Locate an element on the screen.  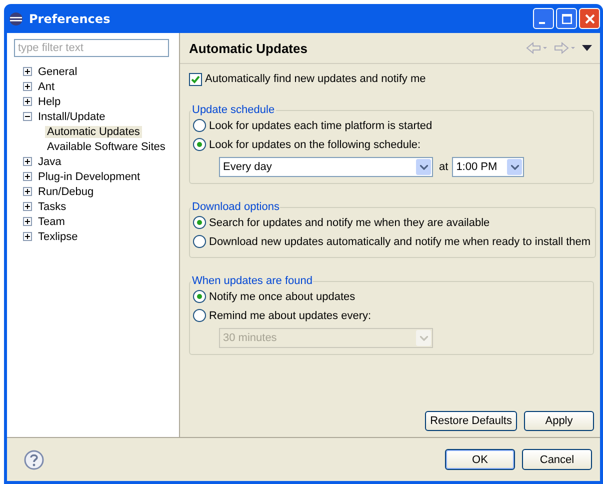
radio-label: Remind me about updates every: is located at coordinates (290, 316).